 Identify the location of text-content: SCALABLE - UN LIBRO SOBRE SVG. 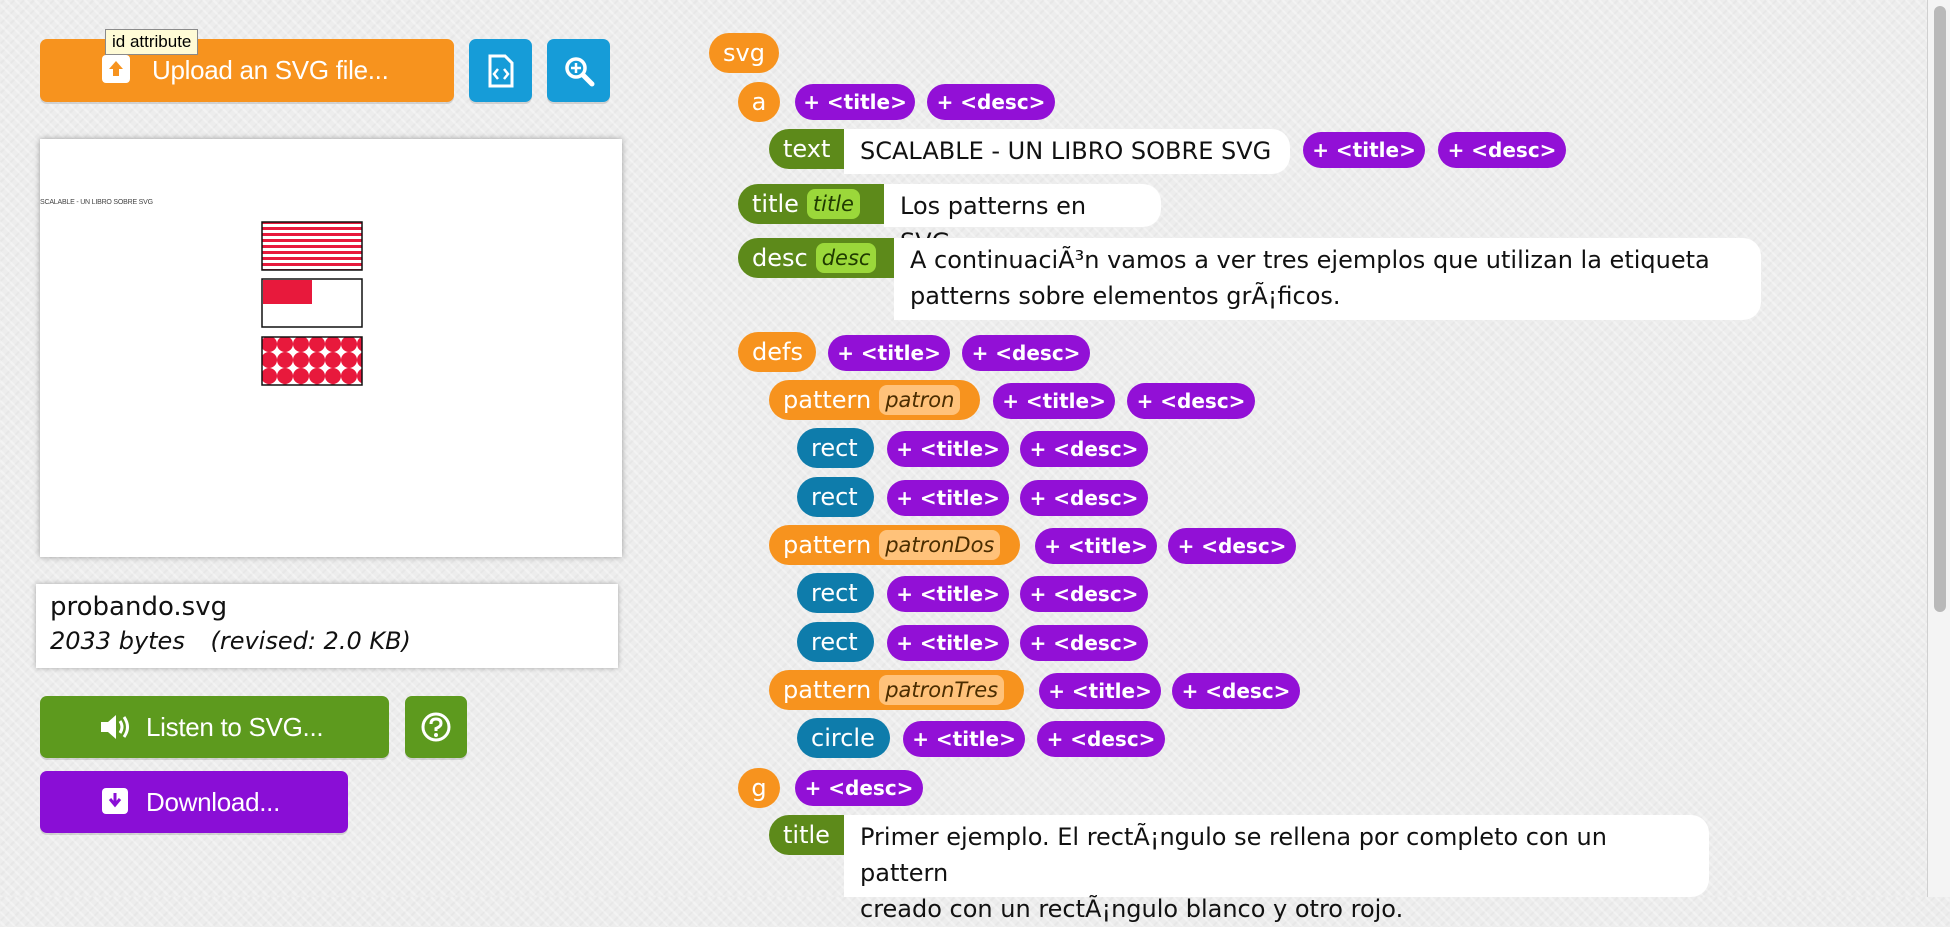
(1067, 151).